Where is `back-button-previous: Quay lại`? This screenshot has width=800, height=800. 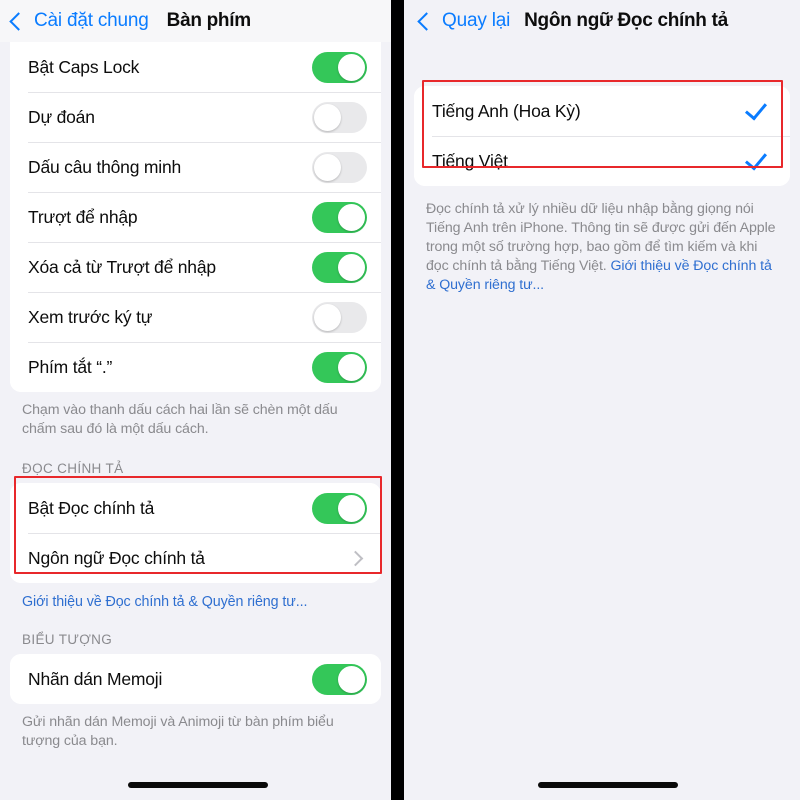 back-button-previous: Quay lại is located at coordinates (464, 21).